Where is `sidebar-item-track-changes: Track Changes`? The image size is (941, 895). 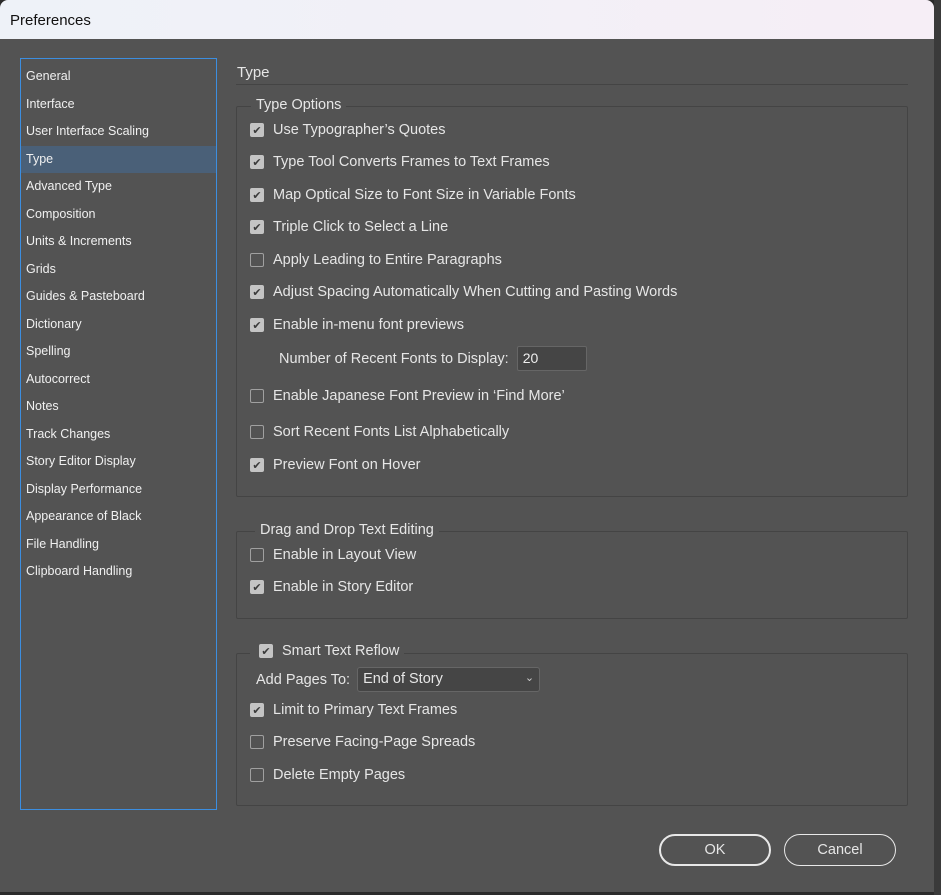
sidebar-item-track-changes: Track Changes is located at coordinates (118, 435).